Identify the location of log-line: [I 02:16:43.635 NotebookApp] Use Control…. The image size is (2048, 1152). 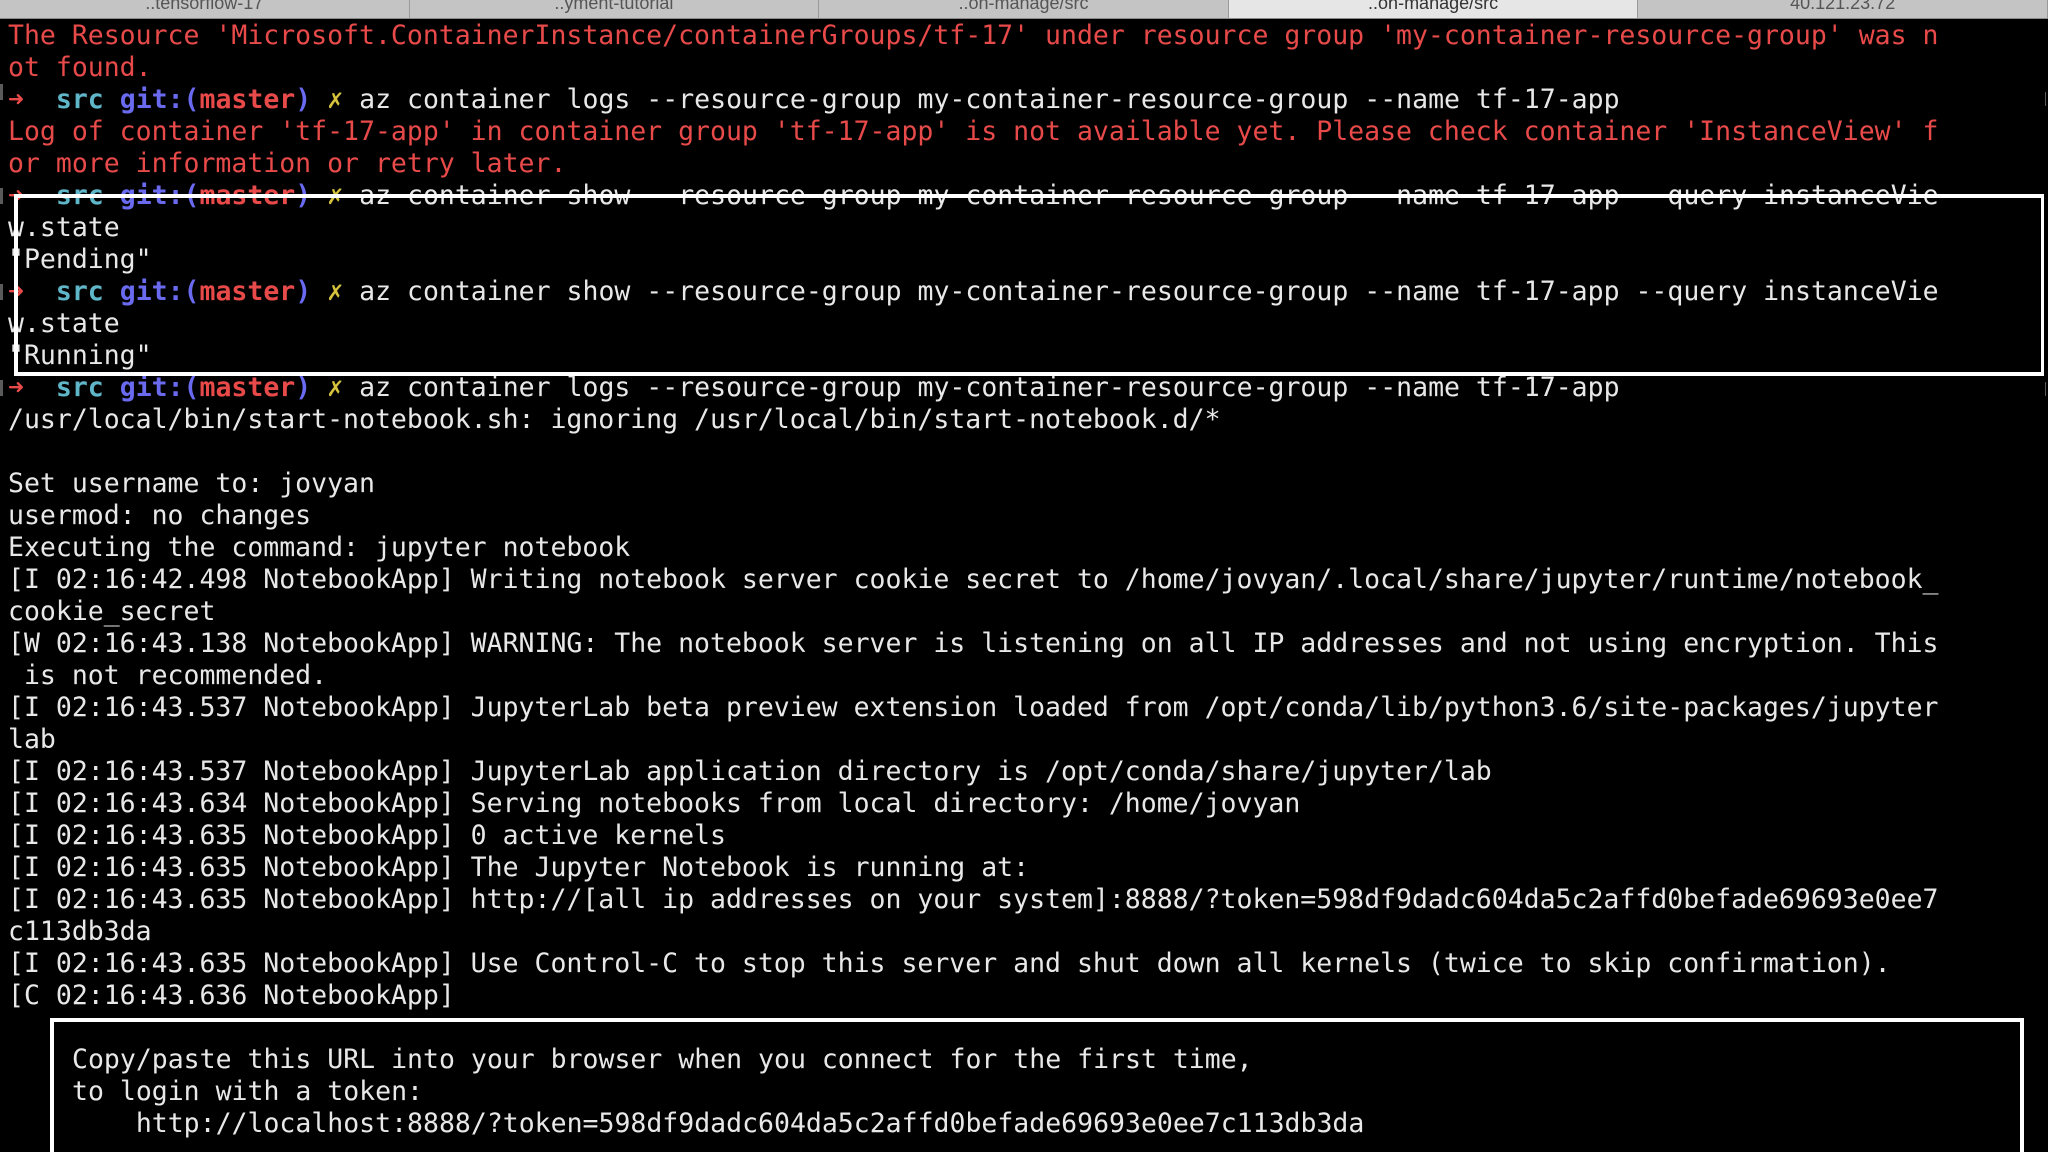
(949, 963).